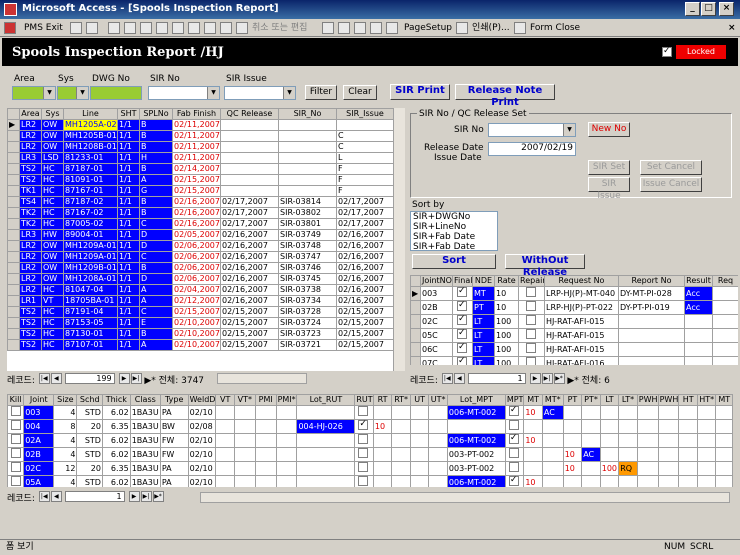  I want to click on table-row: TS2 HC 87187-01 1/1 B 02/14,2007 F, so click(200, 169).